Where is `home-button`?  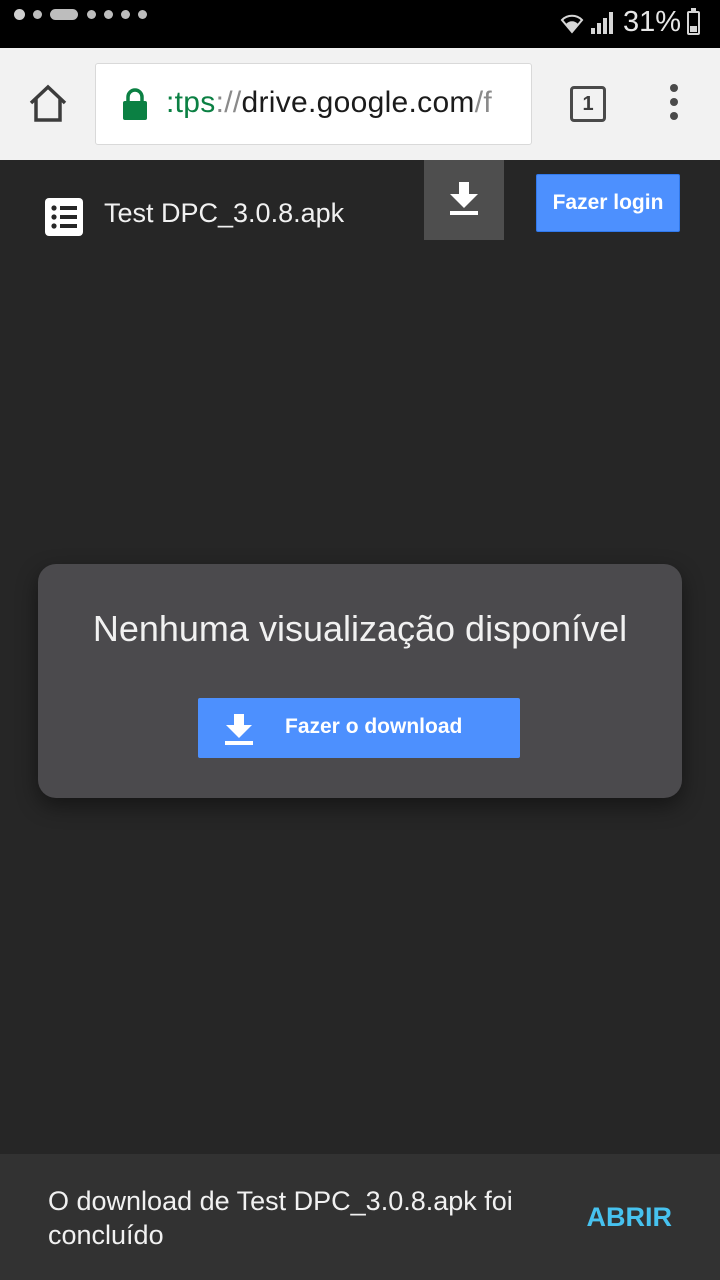 home-button is located at coordinates (48, 104).